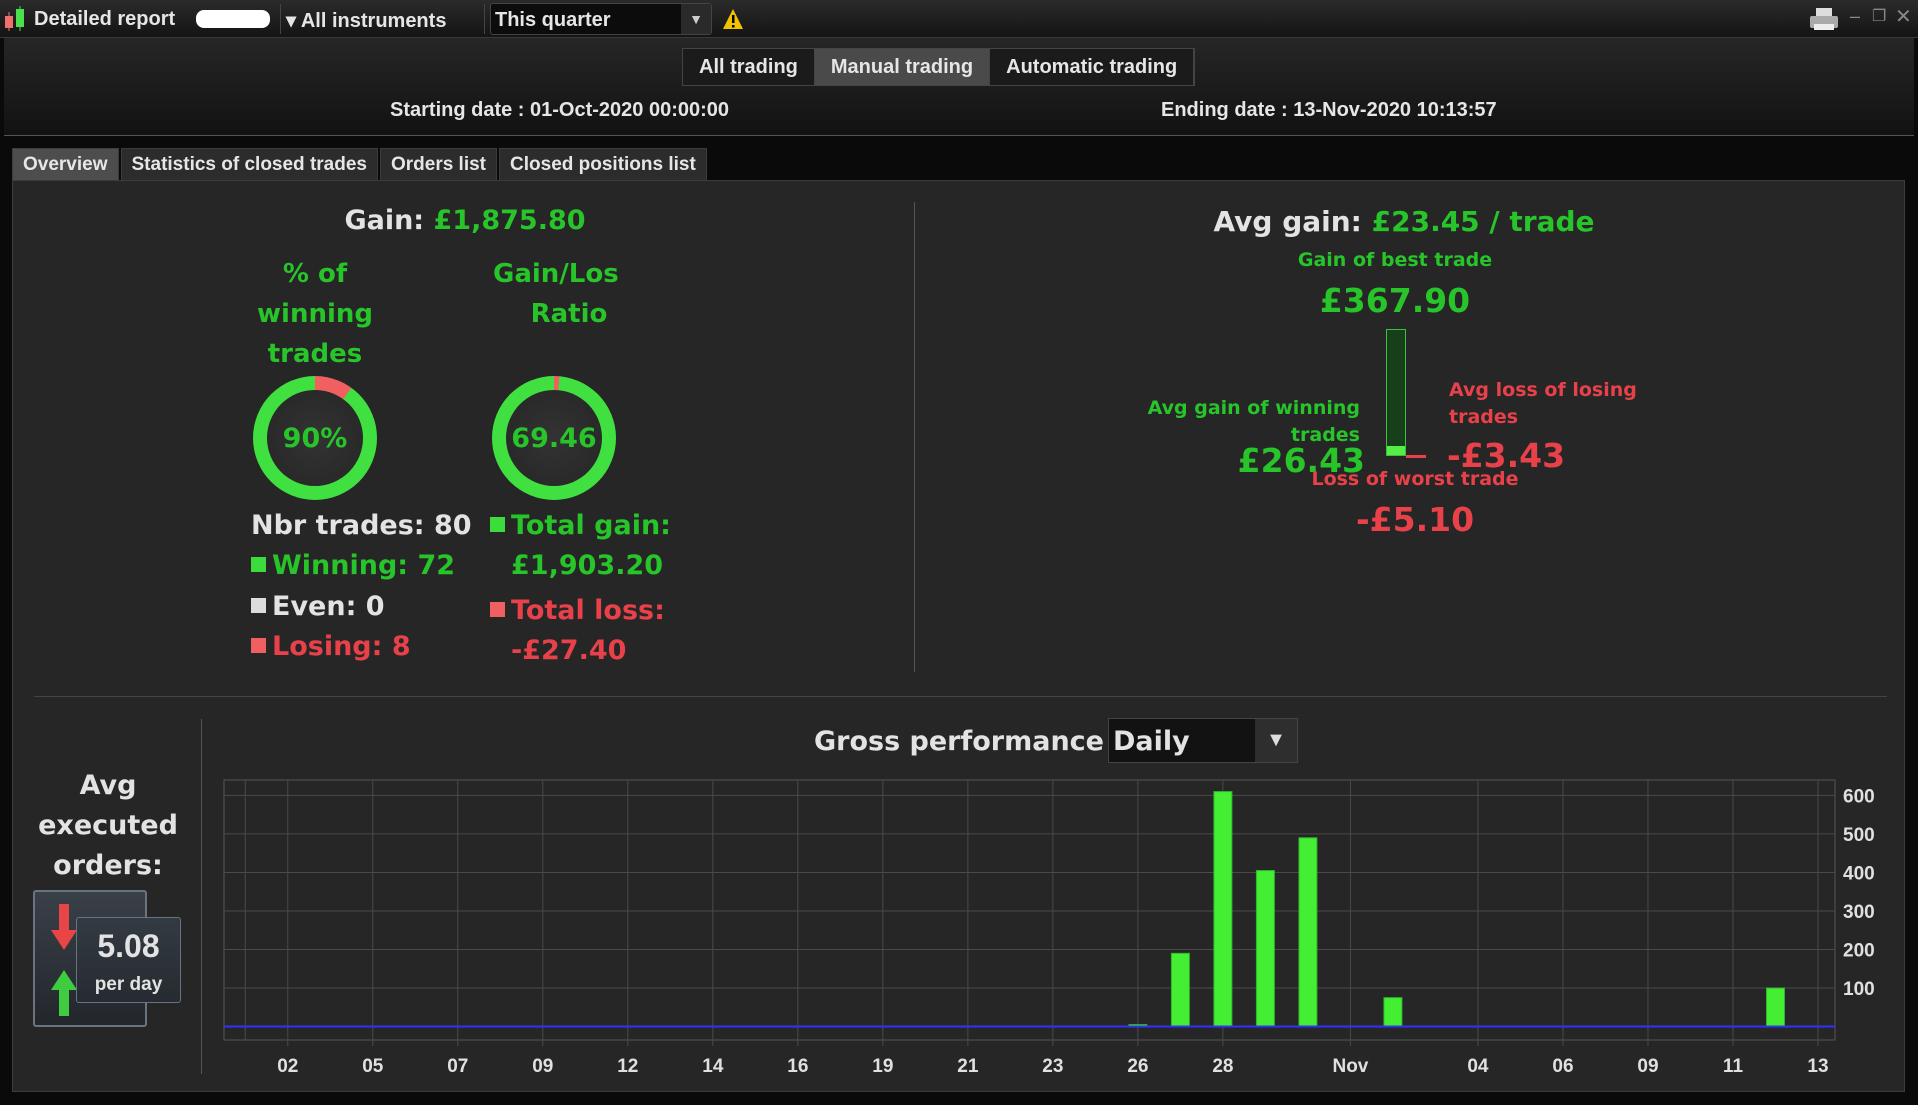 The image size is (1918, 1105). I want to click on y-tick-label: 100, so click(1859, 989).